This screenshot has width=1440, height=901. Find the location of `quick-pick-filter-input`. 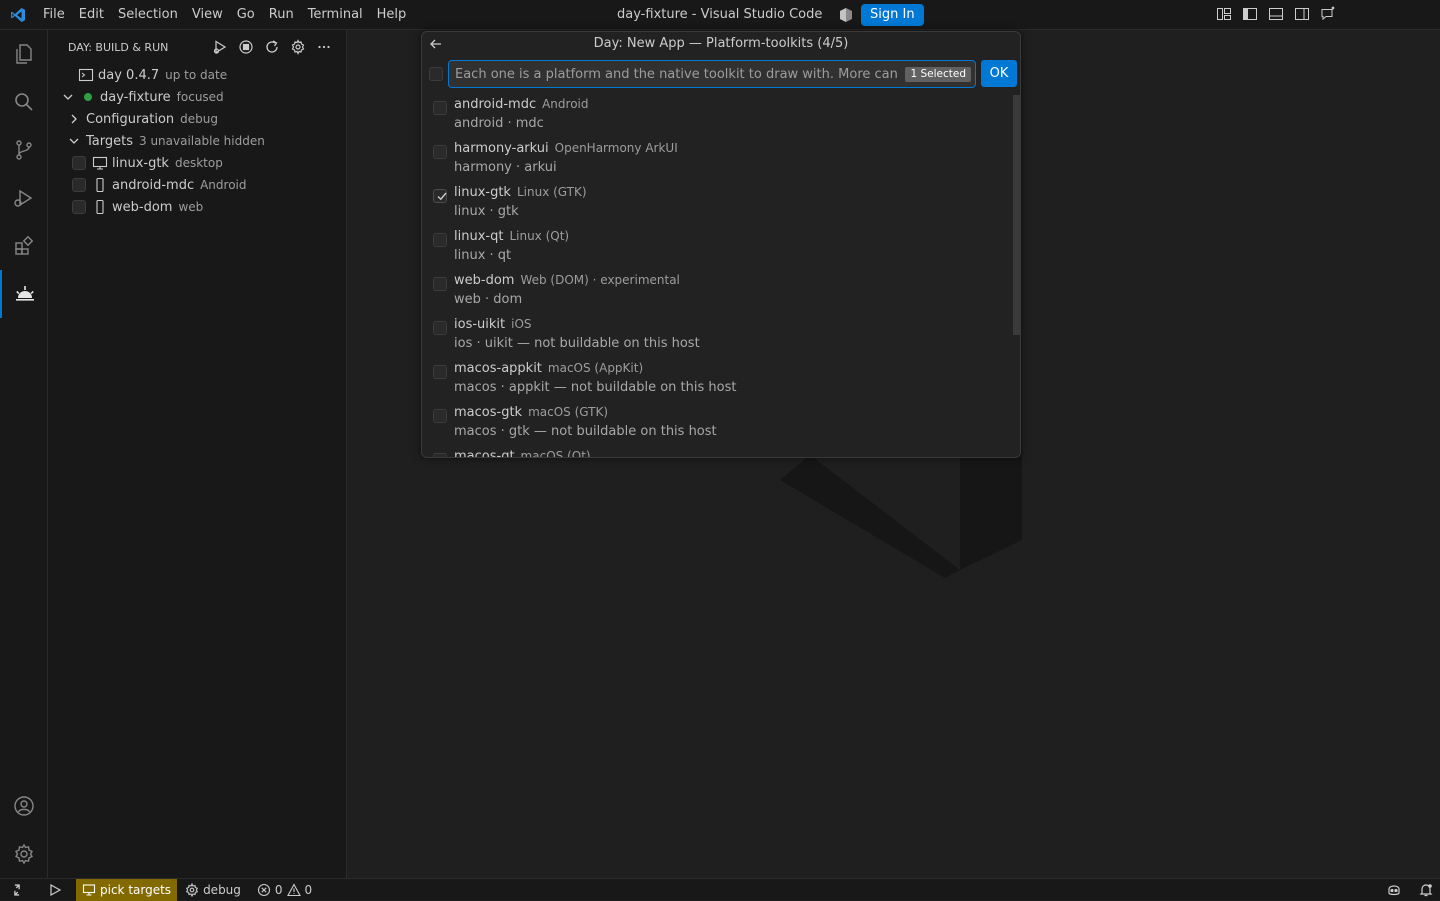

quick-pick-filter-input is located at coordinates (677, 74).